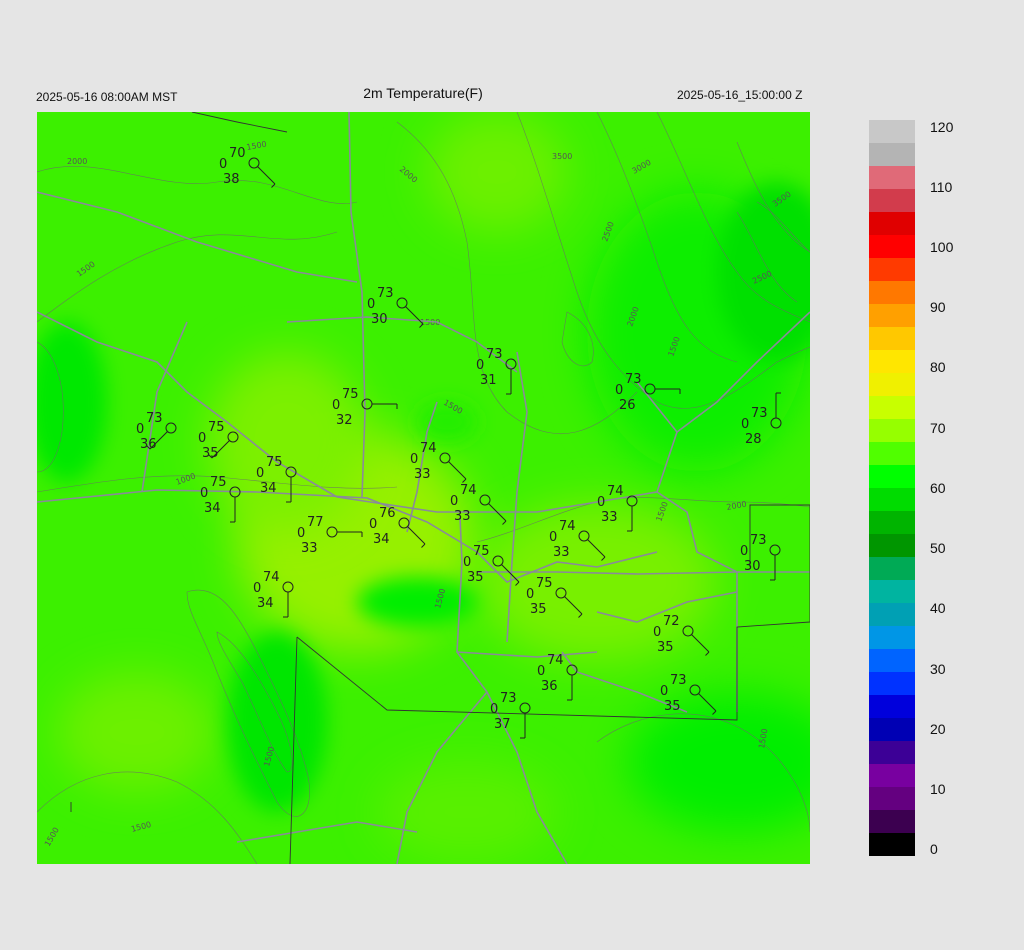 Image resolution: width=1024 pixels, height=950 pixels. What do you see at coordinates (938, 729) in the screenshot?
I see `colorbar-tick-label: 20` at bounding box center [938, 729].